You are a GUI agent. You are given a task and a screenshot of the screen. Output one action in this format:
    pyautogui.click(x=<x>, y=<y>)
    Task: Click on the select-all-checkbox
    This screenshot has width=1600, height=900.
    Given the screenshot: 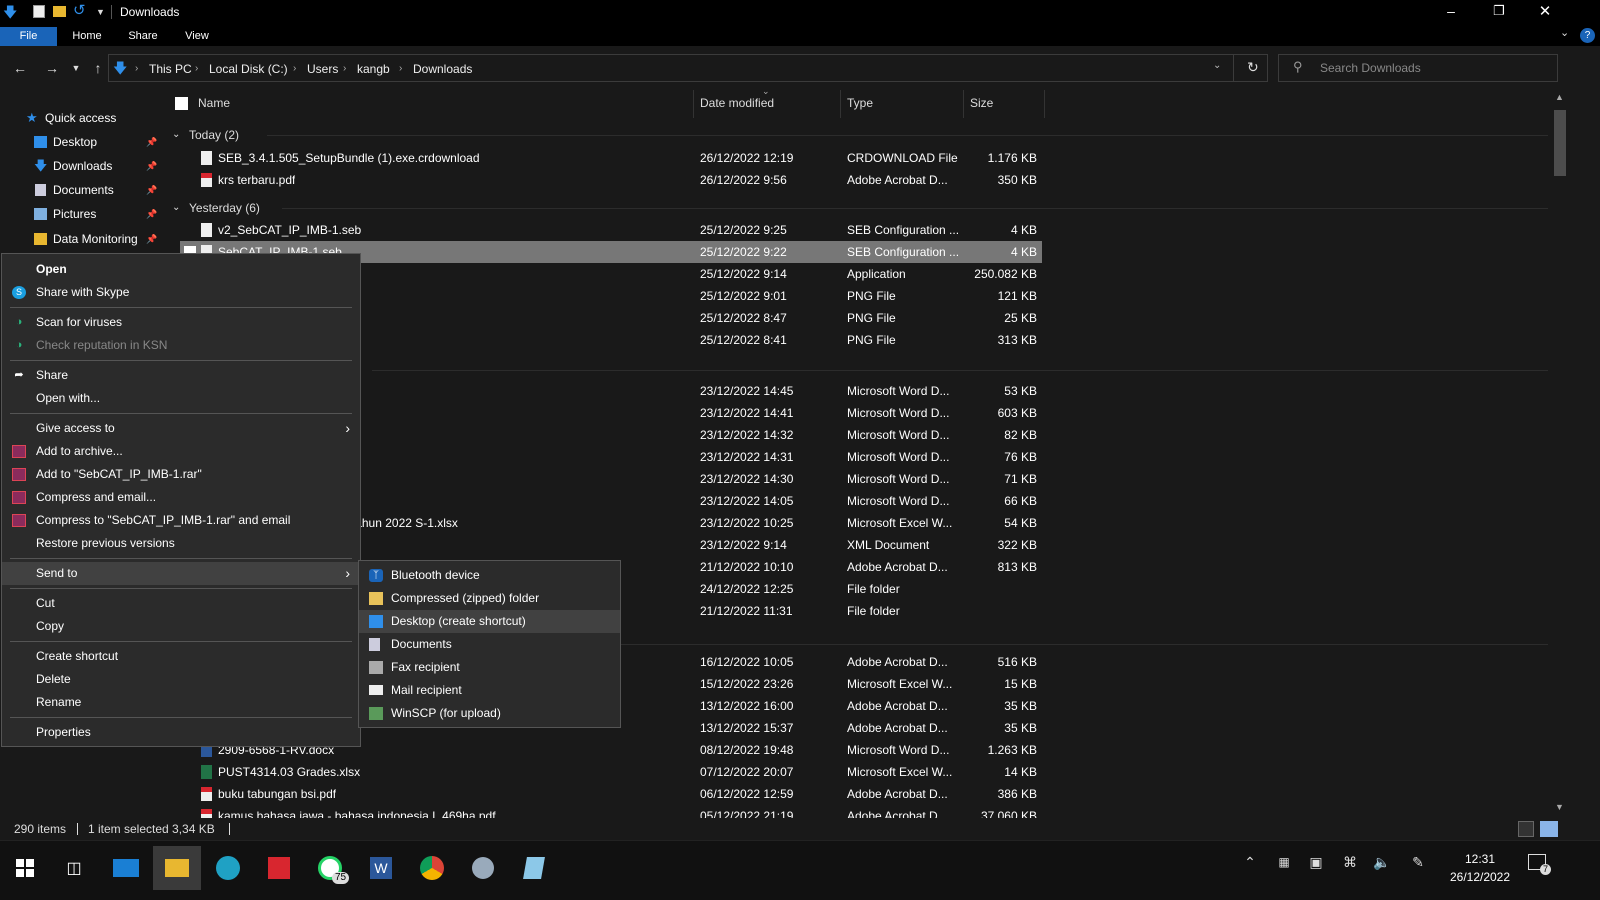 What is the action you would take?
    pyautogui.click(x=181, y=103)
    